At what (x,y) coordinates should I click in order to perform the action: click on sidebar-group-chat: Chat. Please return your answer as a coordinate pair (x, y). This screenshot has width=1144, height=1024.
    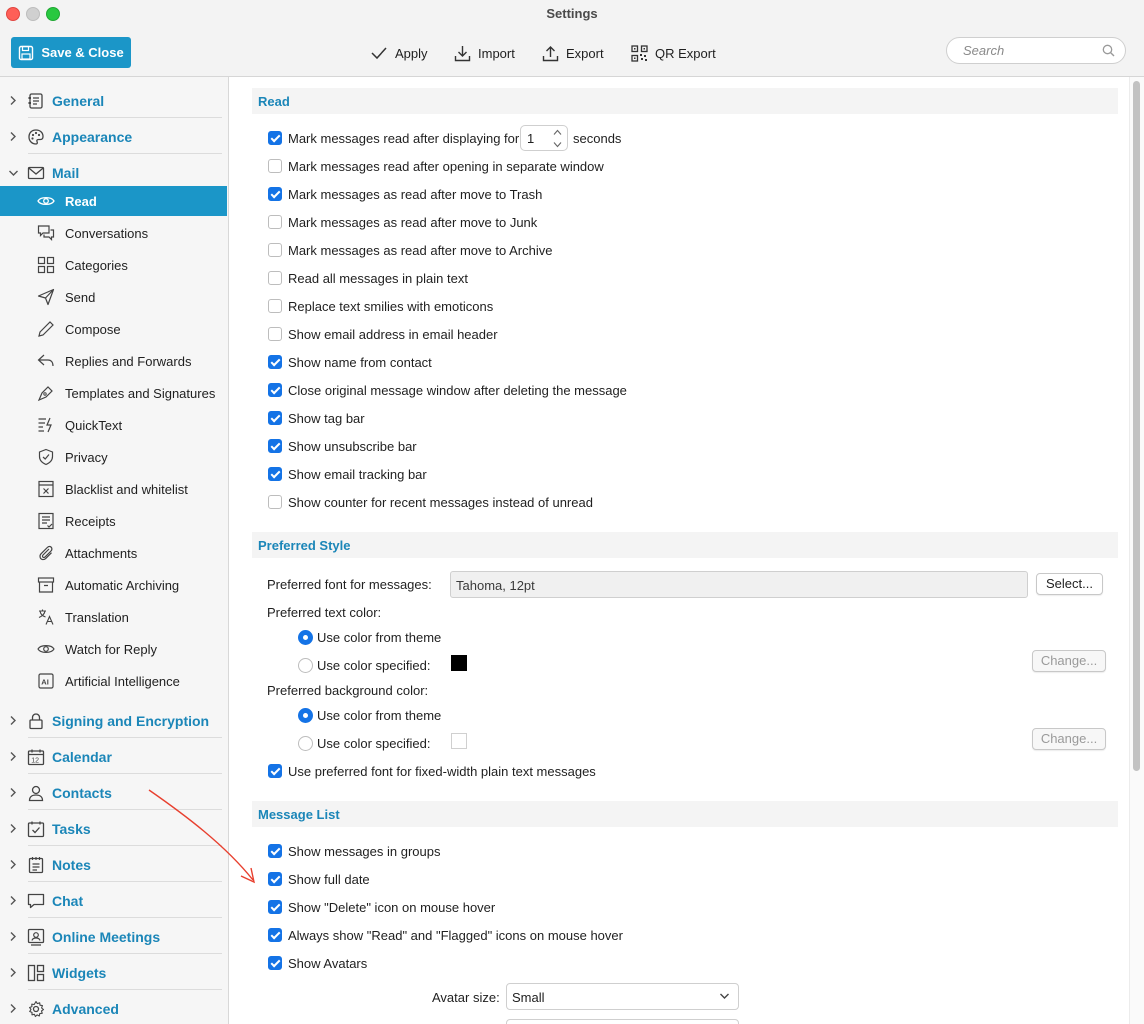
    Looking at the image, I should click on (114, 902).